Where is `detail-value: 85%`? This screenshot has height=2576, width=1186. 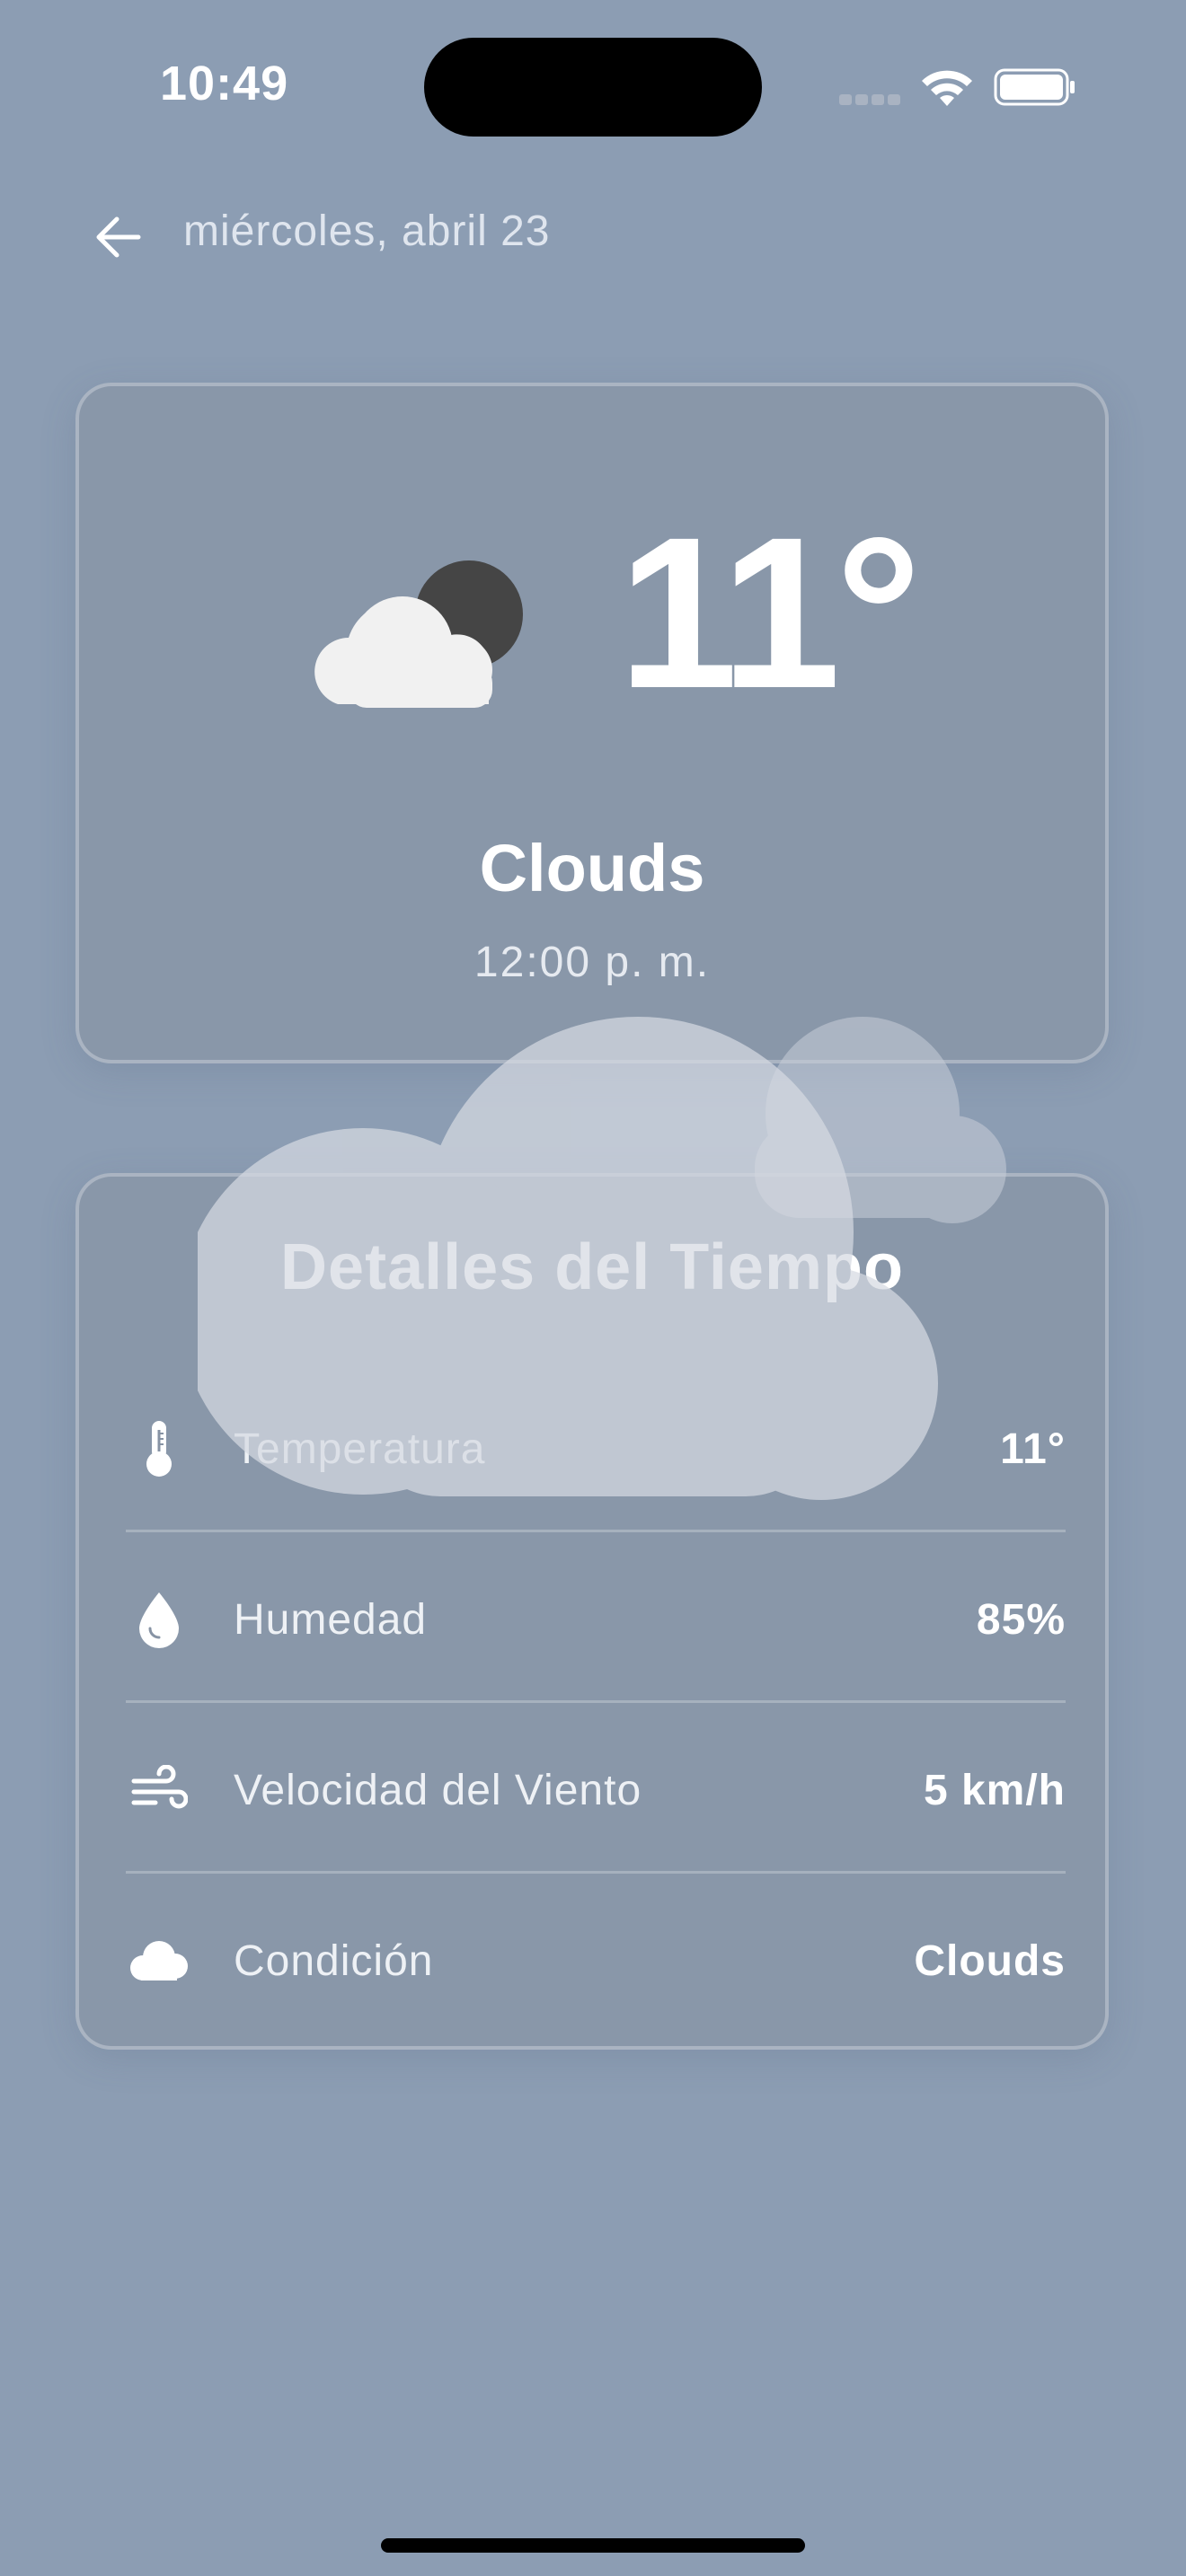 detail-value: 85% is located at coordinates (1021, 1620).